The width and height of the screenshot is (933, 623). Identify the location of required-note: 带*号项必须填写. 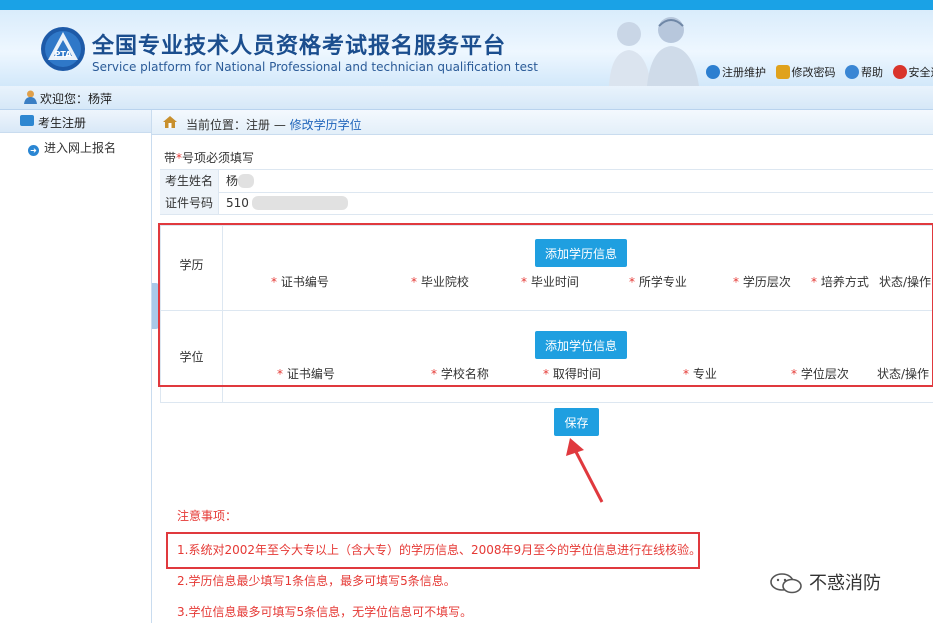
(209, 158).